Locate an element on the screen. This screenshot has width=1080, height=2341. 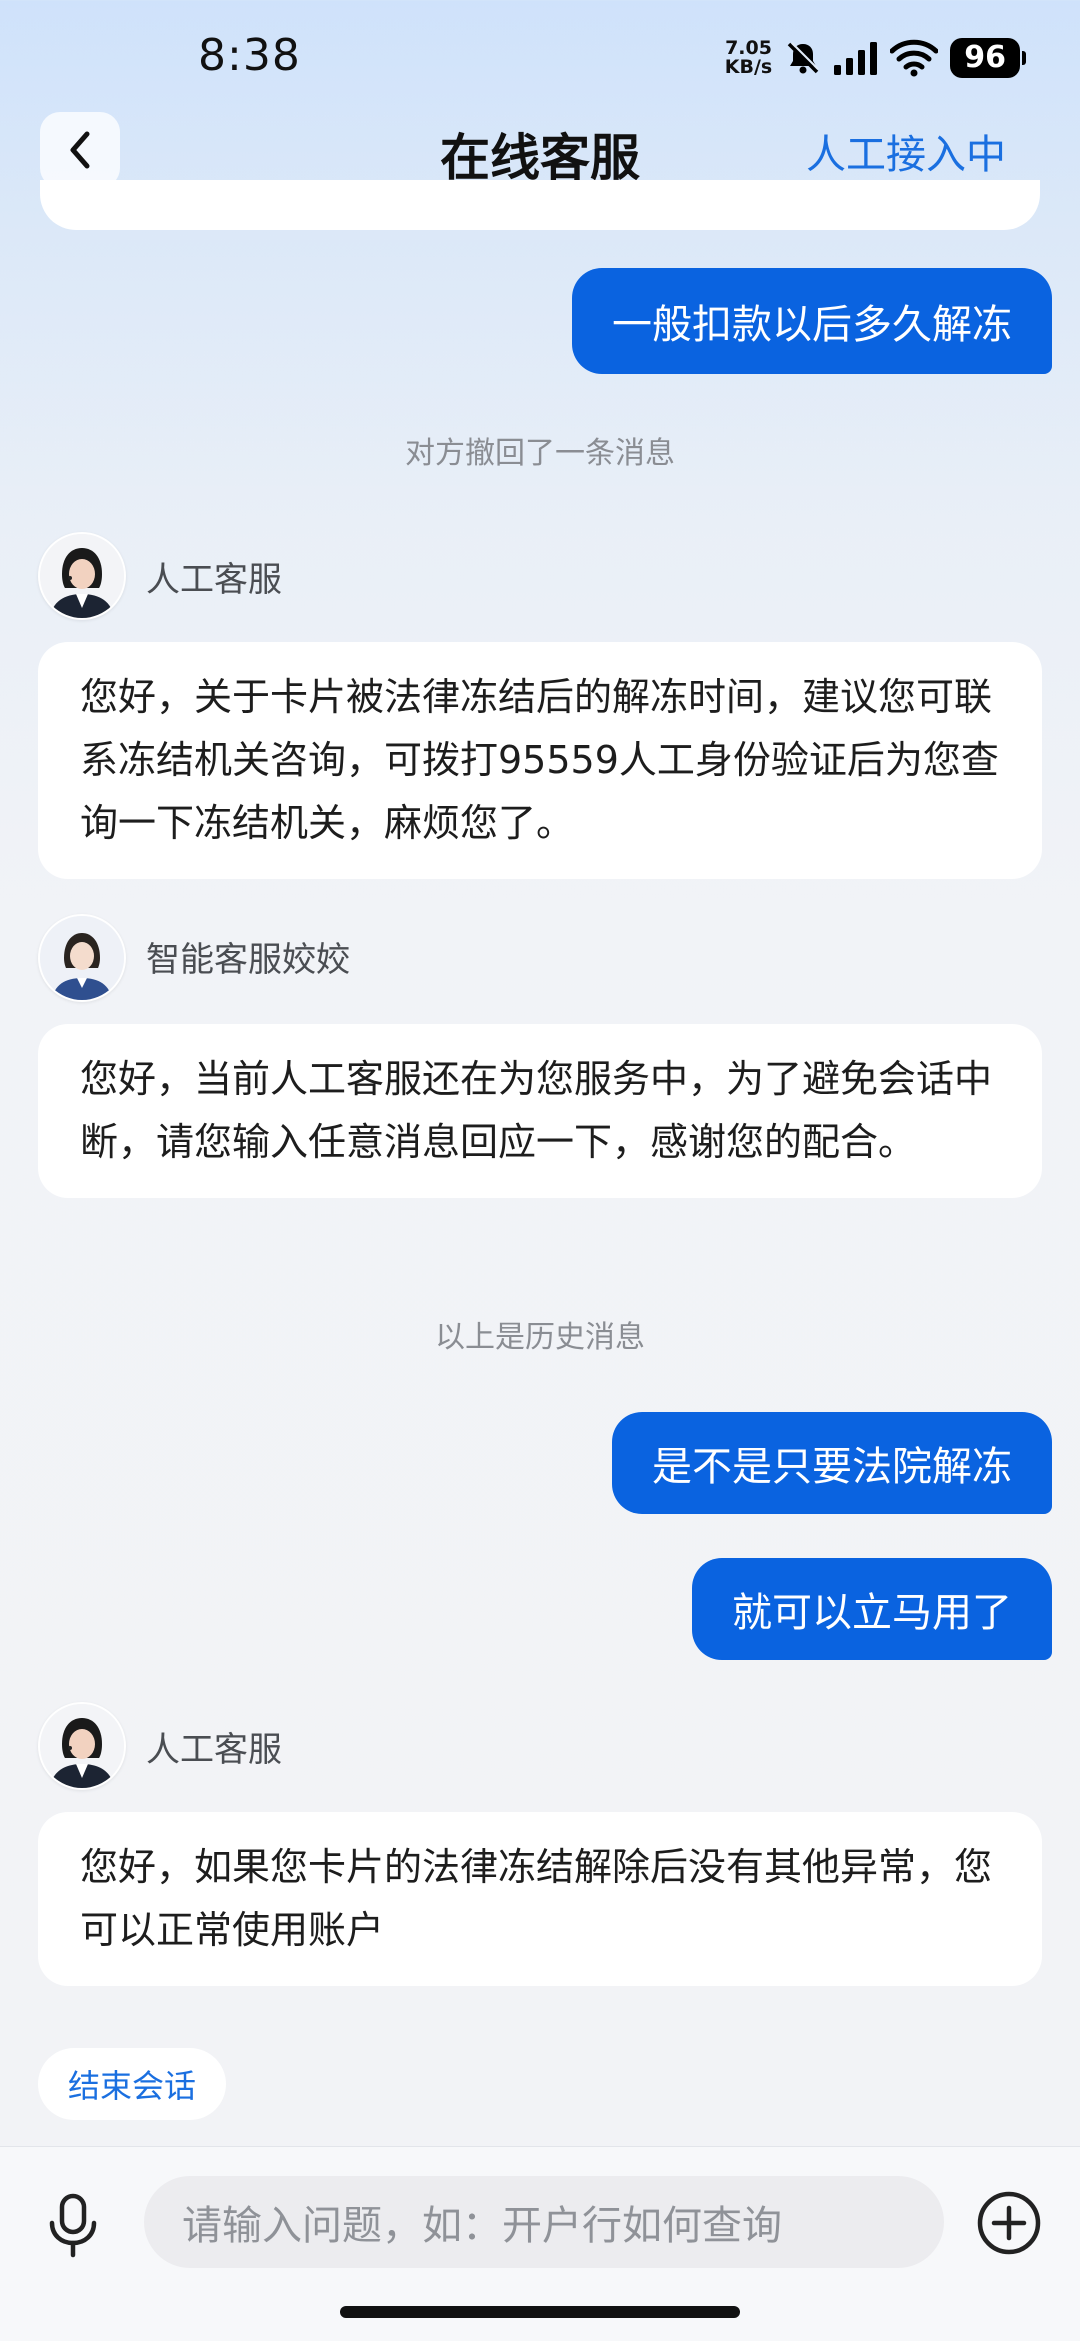
agent-status-label: 人工接入中 is located at coordinates (906, 155).